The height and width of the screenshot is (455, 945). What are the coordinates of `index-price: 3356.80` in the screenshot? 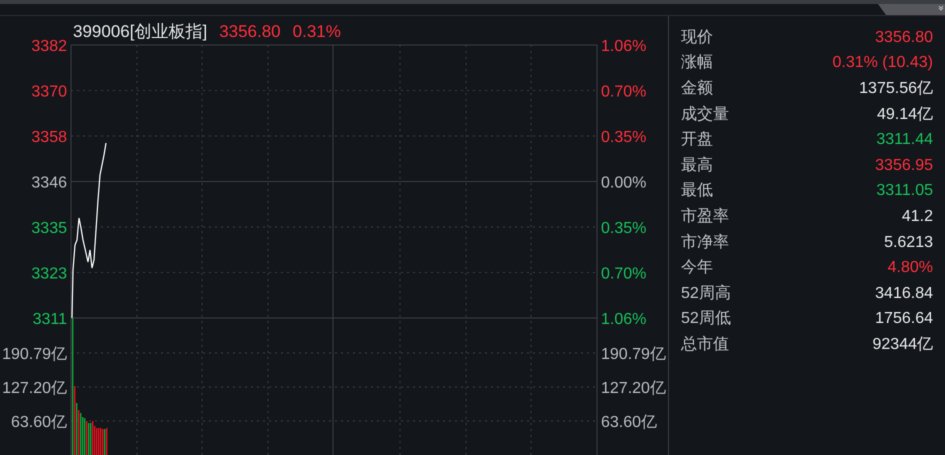 It's located at (250, 32).